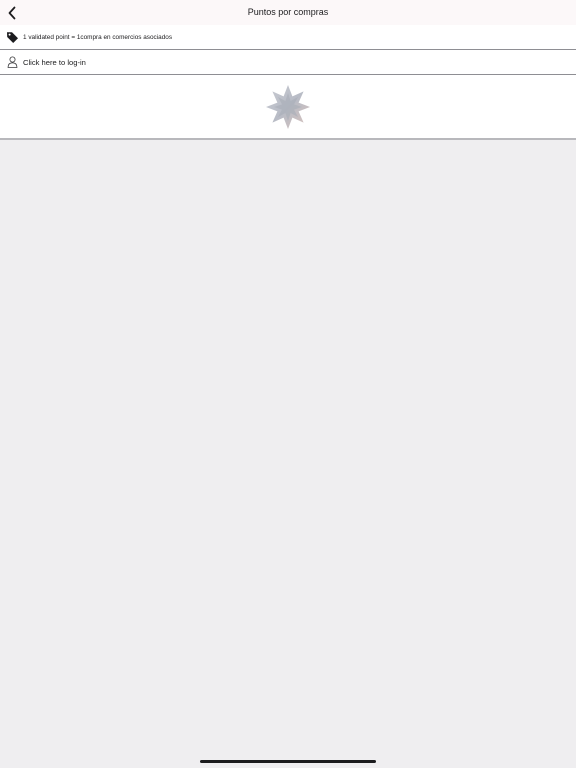 The width and height of the screenshot is (576, 768). What do you see at coordinates (288, 761) in the screenshot?
I see `home-indicator` at bounding box center [288, 761].